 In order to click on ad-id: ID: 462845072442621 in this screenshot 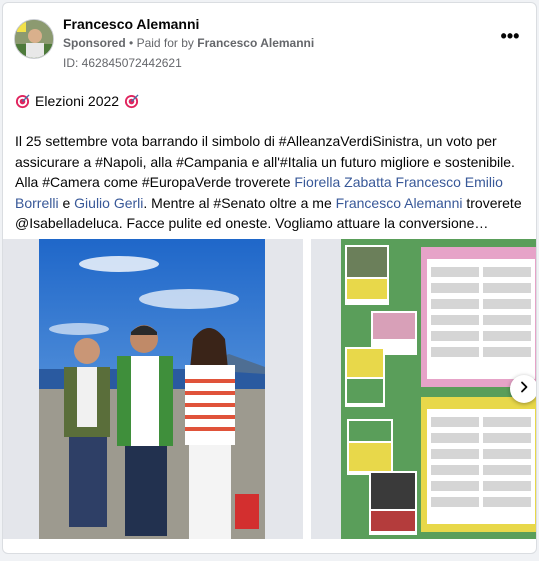, I will do `click(122, 63)`.